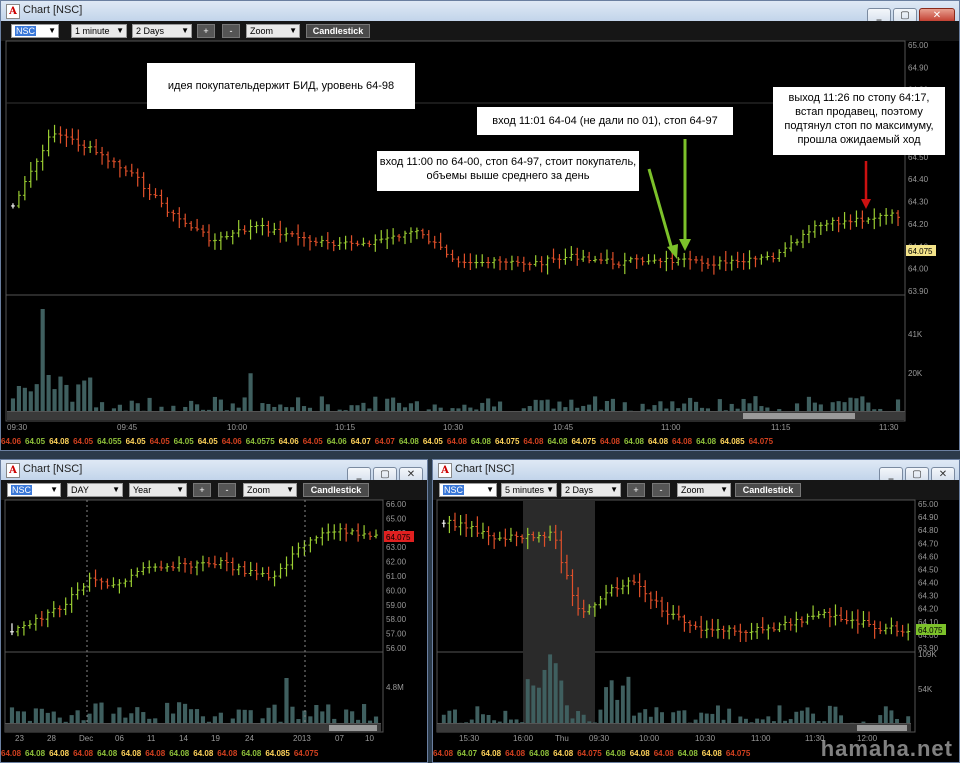 The width and height of the screenshot is (960, 763). I want to click on volume-tick-label: 109K, so click(927, 654).